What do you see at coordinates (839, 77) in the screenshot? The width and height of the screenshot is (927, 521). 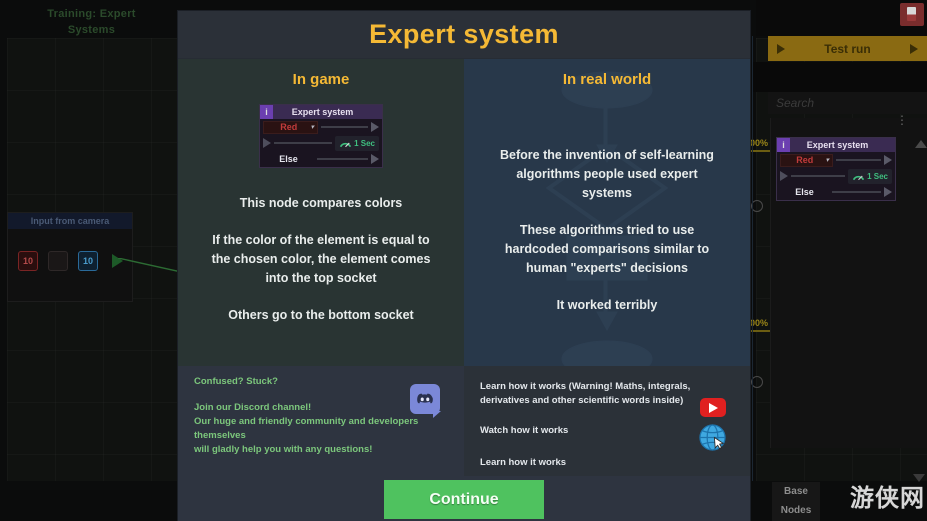 I see `right-panel-gap` at bounding box center [839, 77].